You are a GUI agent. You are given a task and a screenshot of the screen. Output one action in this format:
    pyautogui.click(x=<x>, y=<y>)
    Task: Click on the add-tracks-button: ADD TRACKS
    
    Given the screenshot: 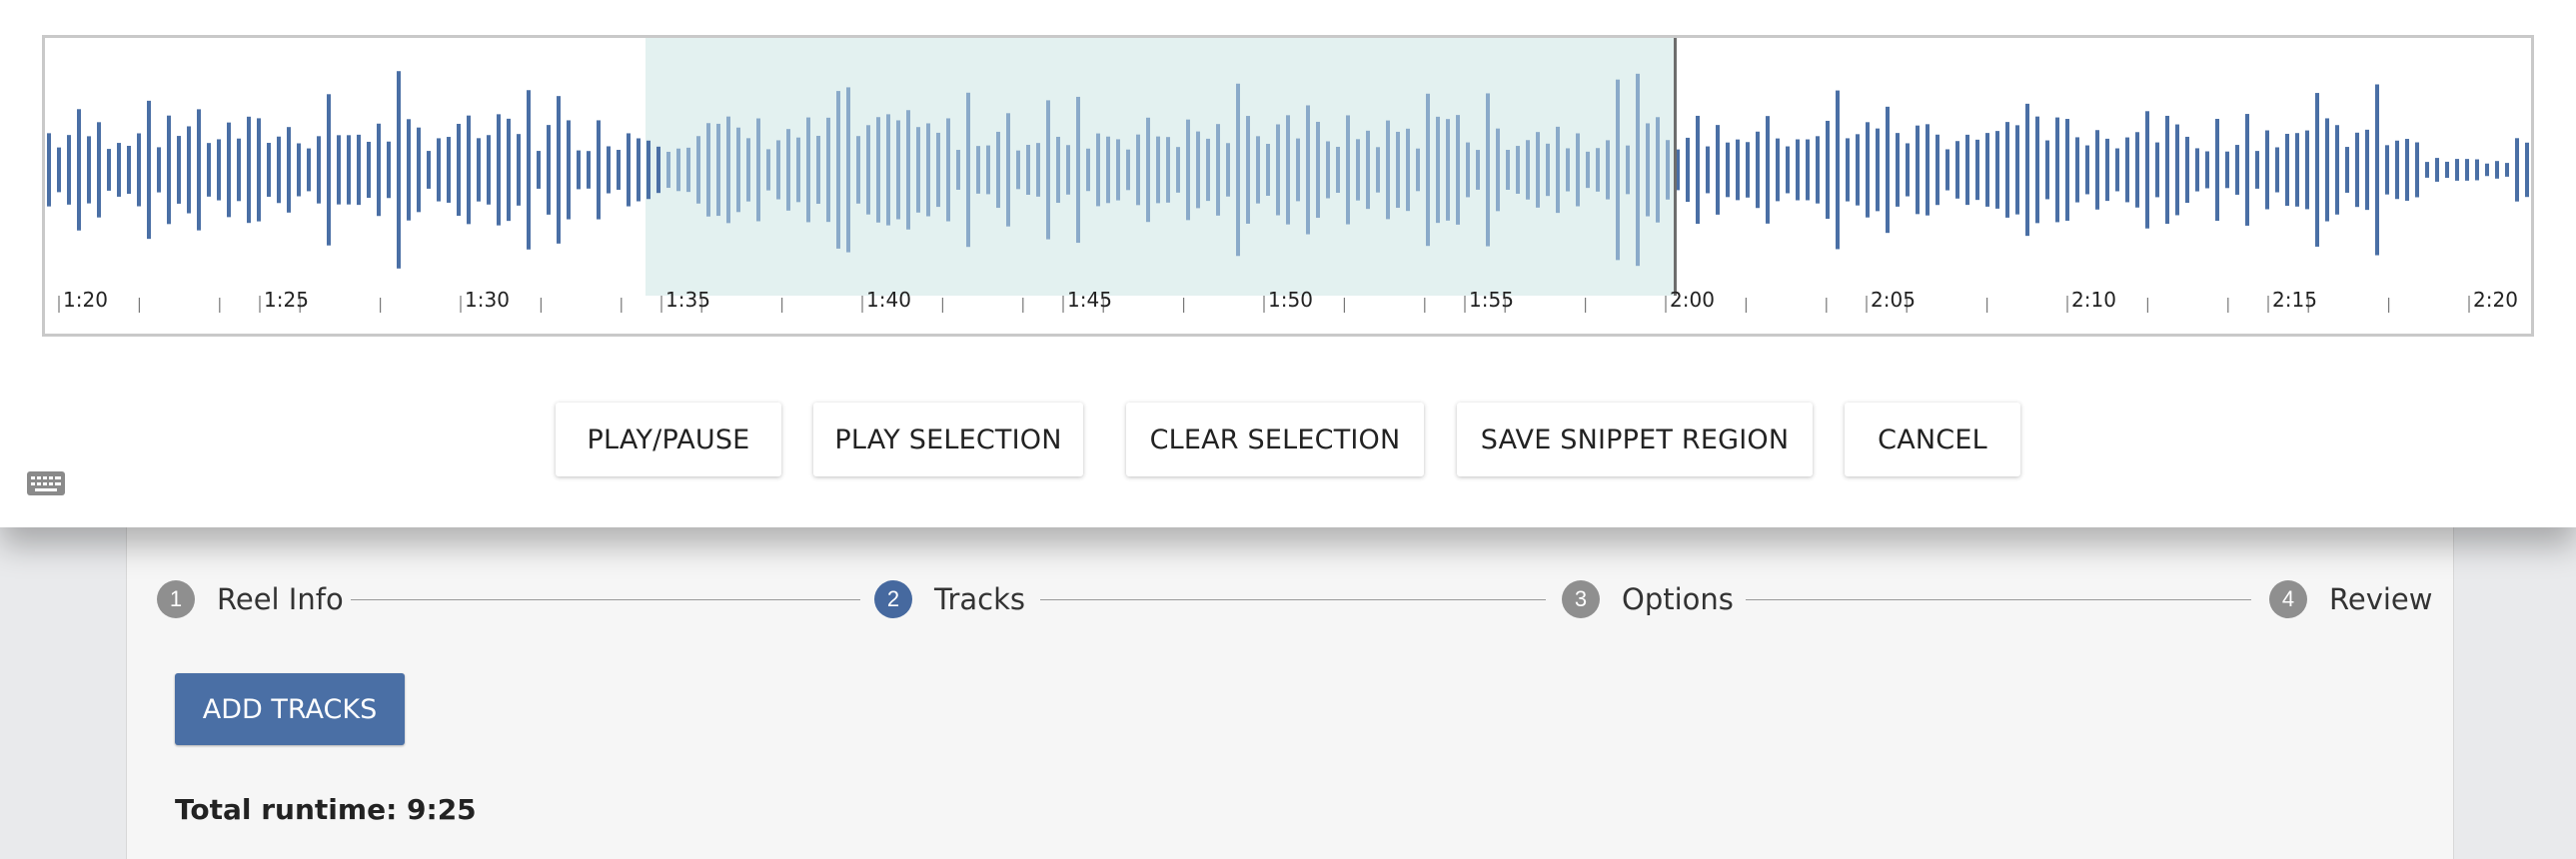 What is the action you would take?
    pyautogui.click(x=290, y=709)
    